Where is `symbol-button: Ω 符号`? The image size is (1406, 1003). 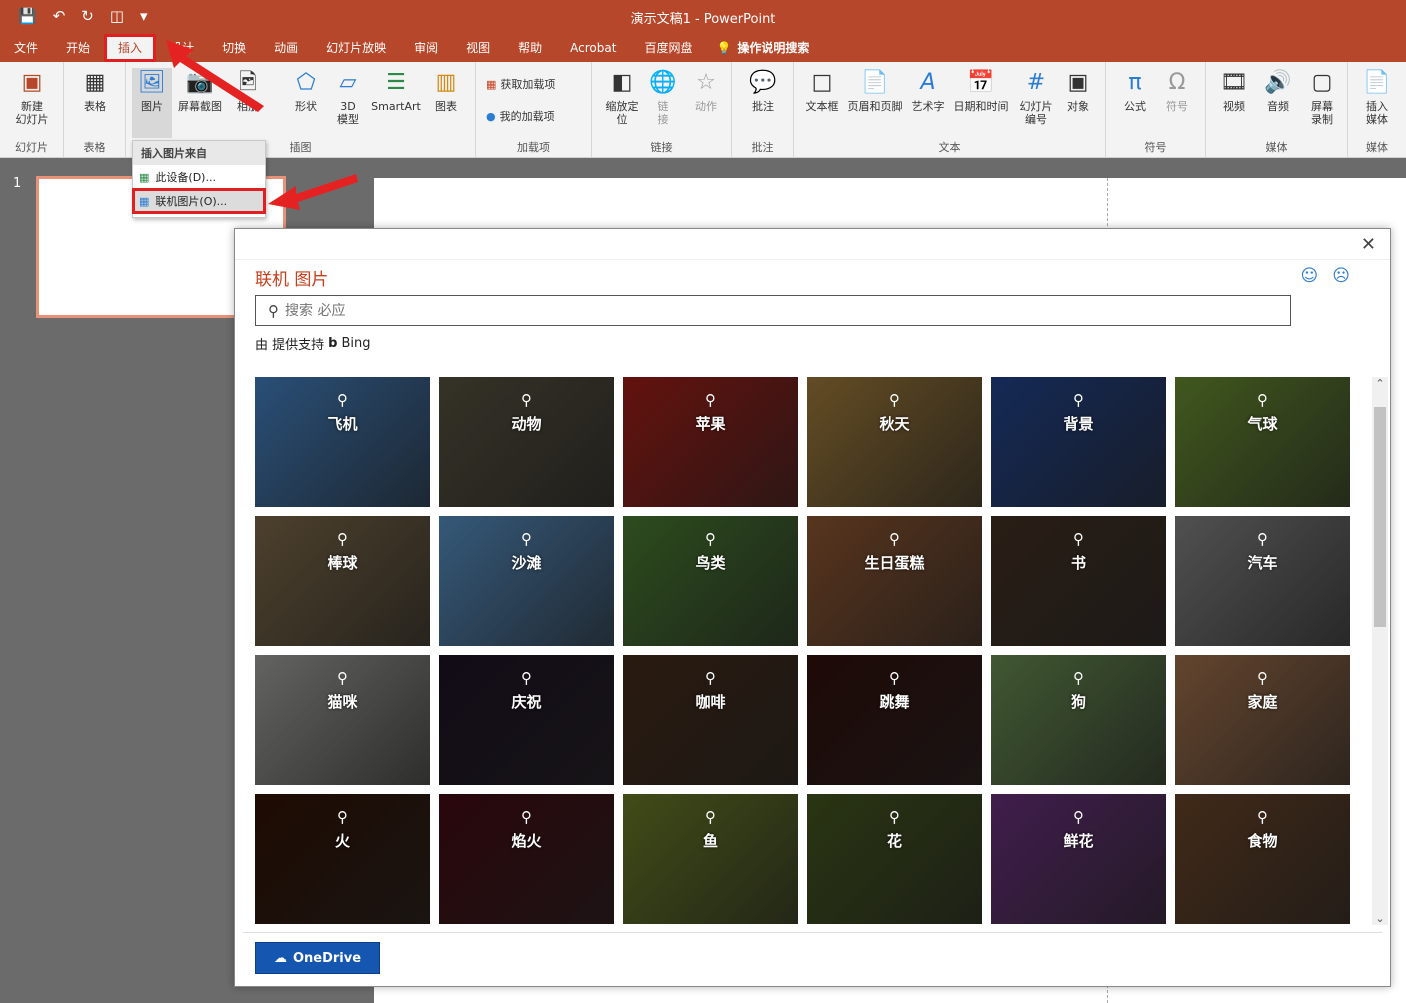 symbol-button: Ω 符号 is located at coordinates (1177, 90).